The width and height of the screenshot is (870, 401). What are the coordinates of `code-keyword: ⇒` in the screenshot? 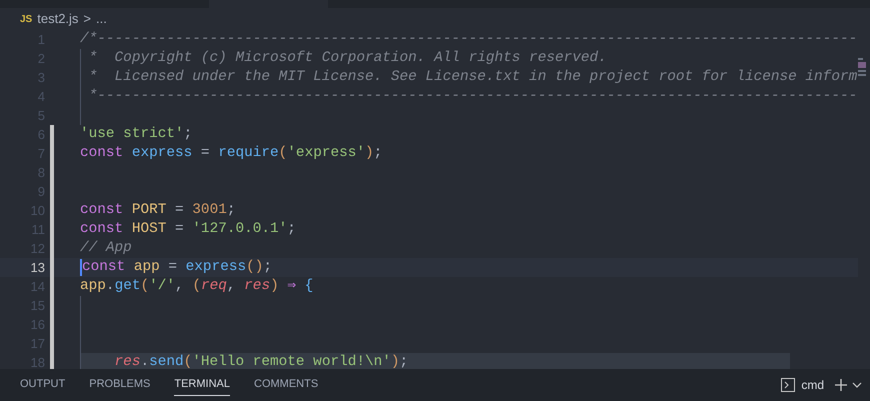 It's located at (291, 286).